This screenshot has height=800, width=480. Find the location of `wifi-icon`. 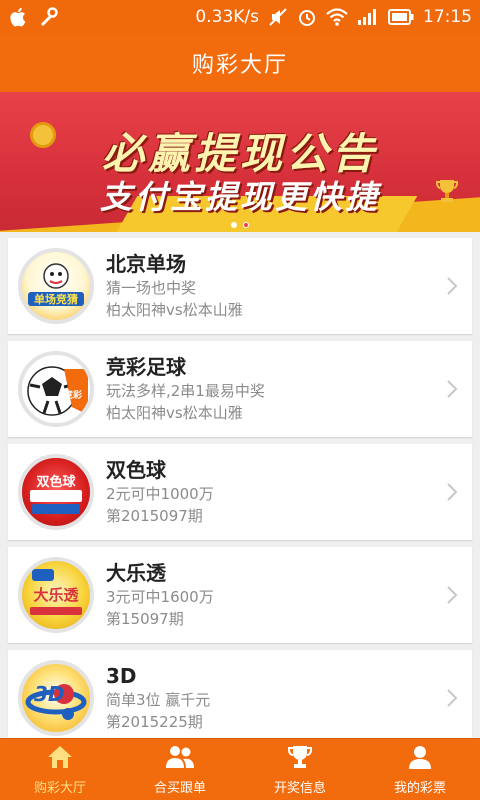

wifi-icon is located at coordinates (337, 17).